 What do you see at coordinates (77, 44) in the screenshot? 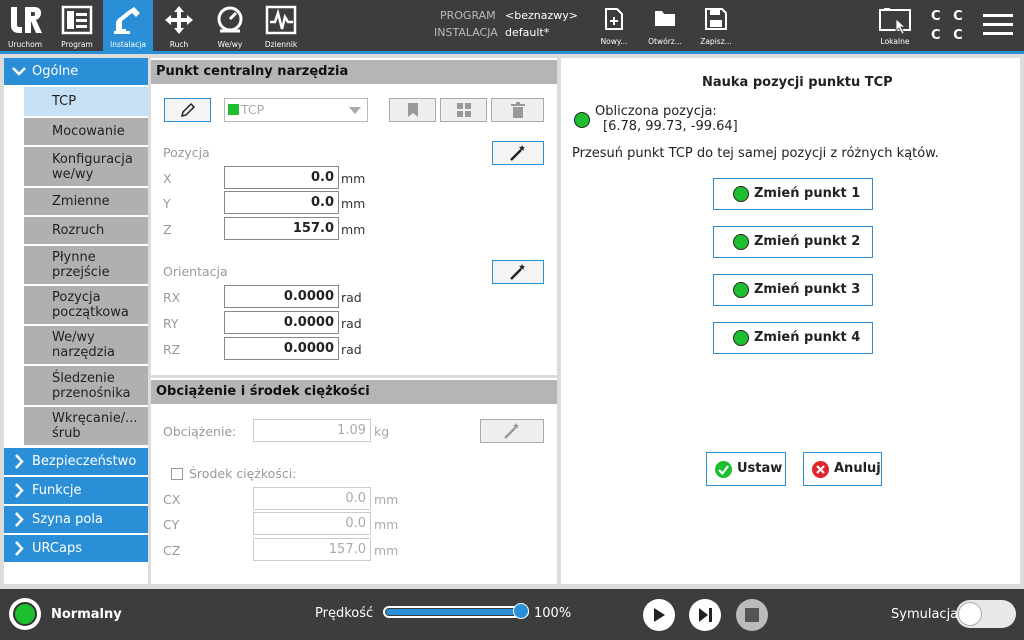
I see `nav-label: Program` at bounding box center [77, 44].